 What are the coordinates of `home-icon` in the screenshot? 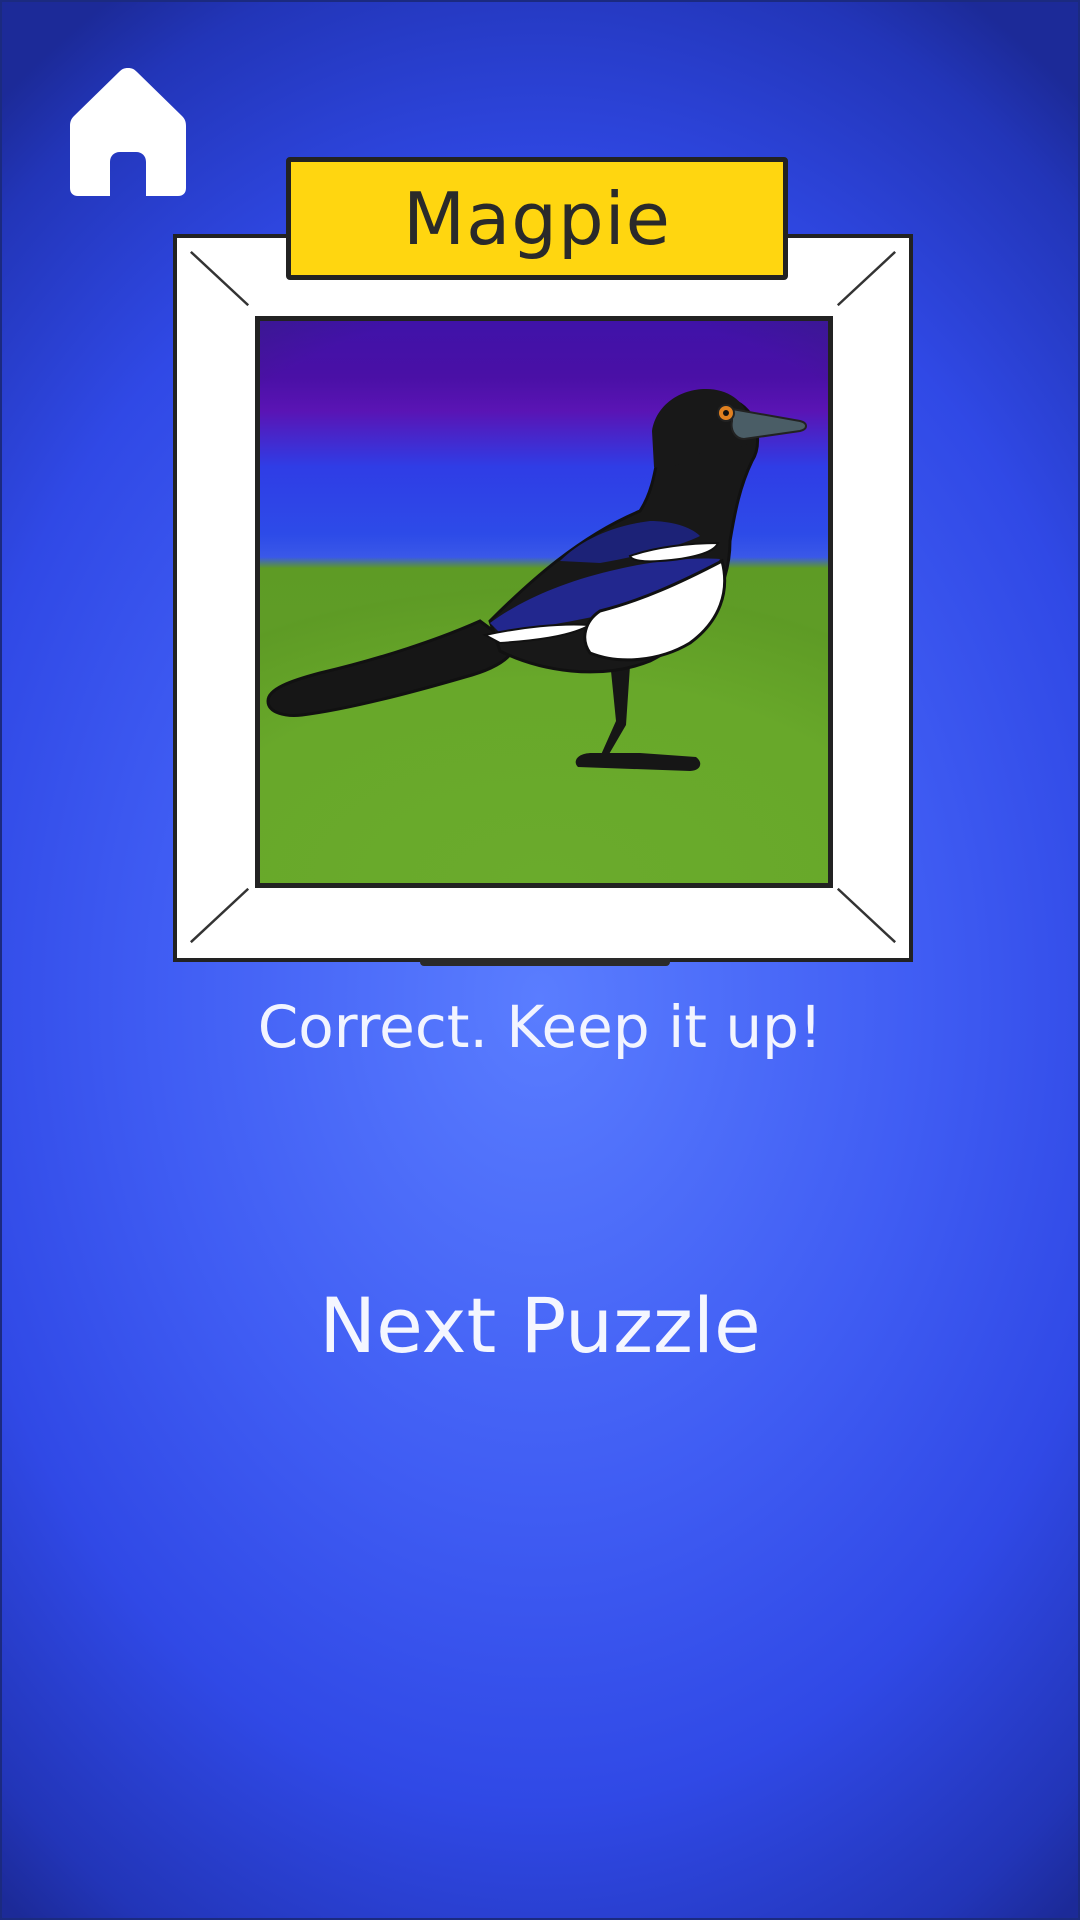 It's located at (128, 132).